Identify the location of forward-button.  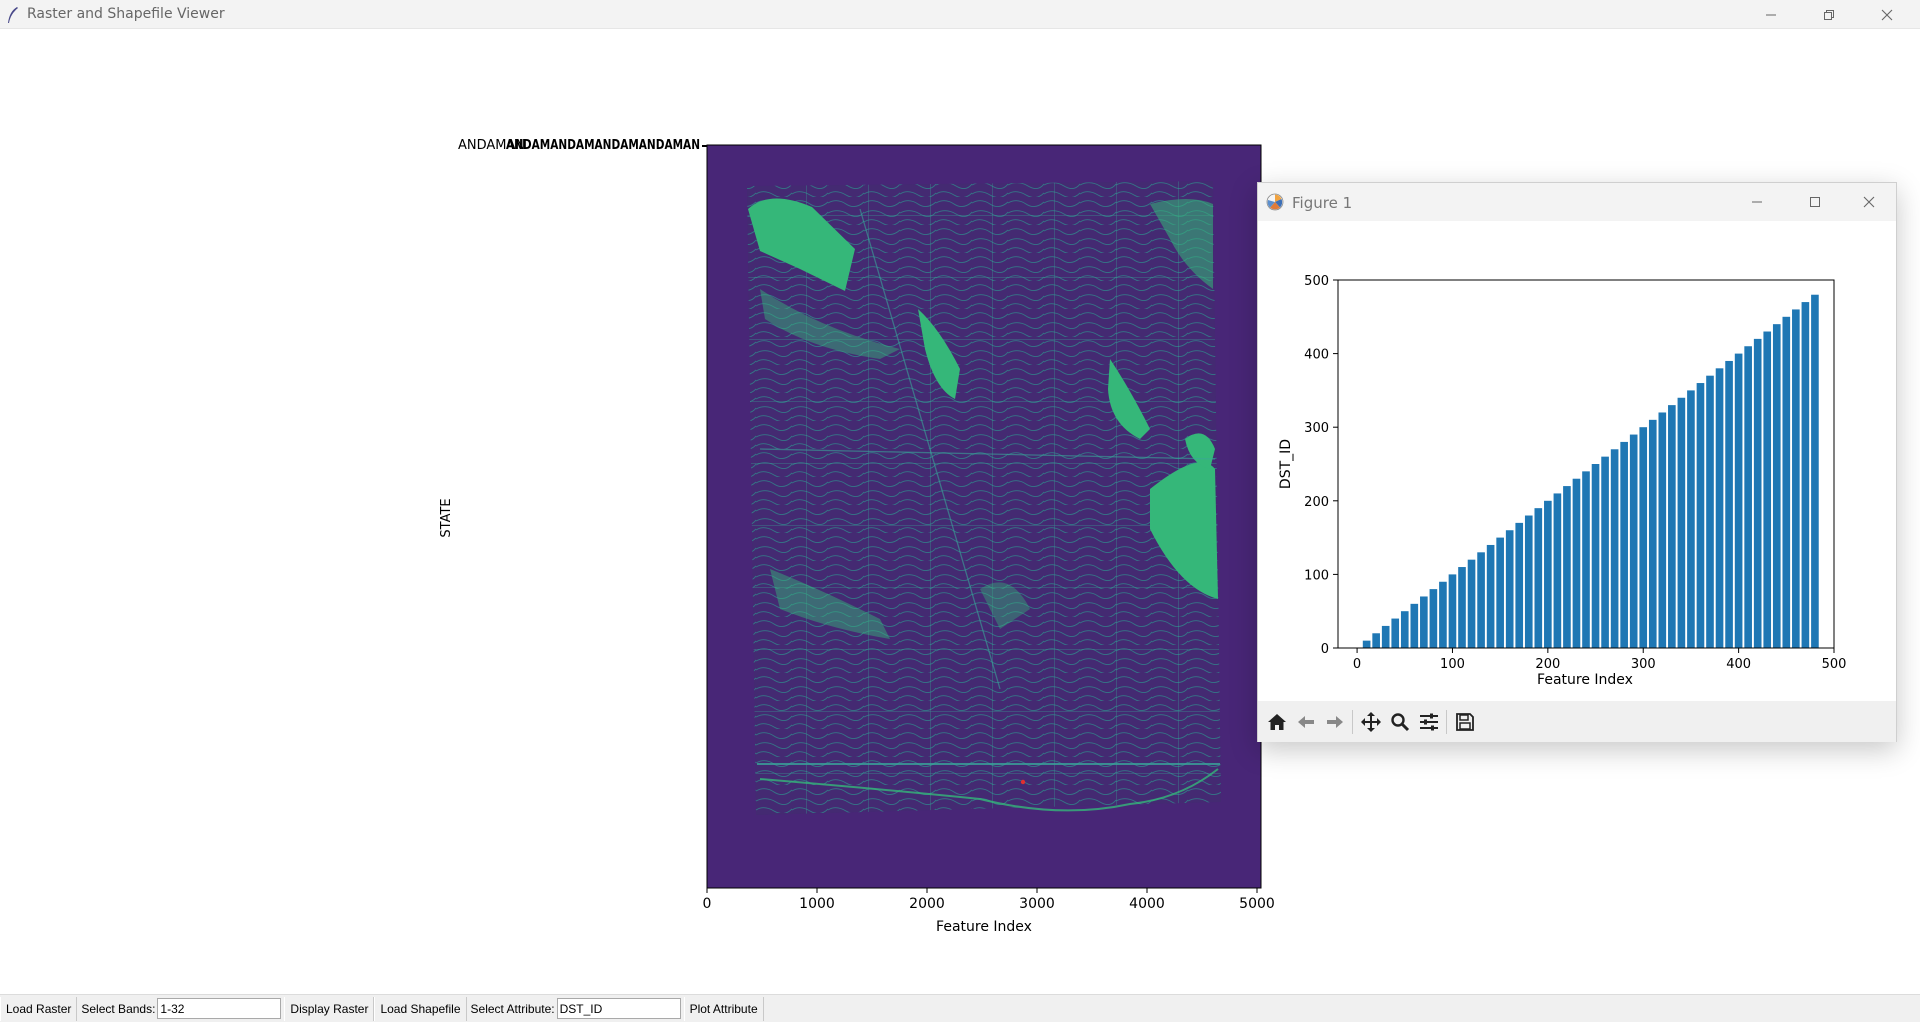
(1334, 721).